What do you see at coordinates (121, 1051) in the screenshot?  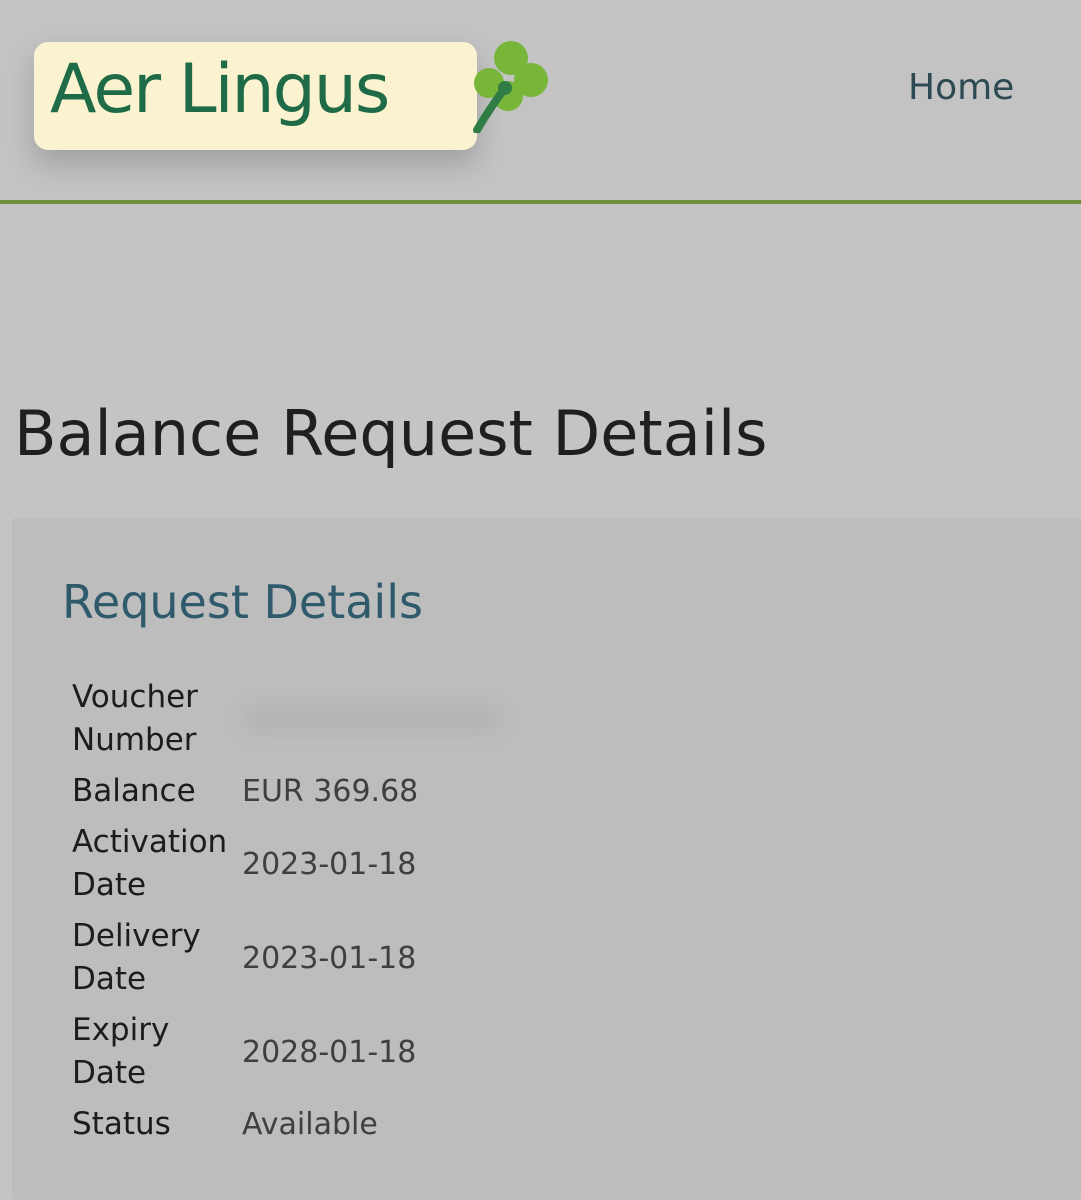 I see `expiry-date-label: Expiry Date` at bounding box center [121, 1051].